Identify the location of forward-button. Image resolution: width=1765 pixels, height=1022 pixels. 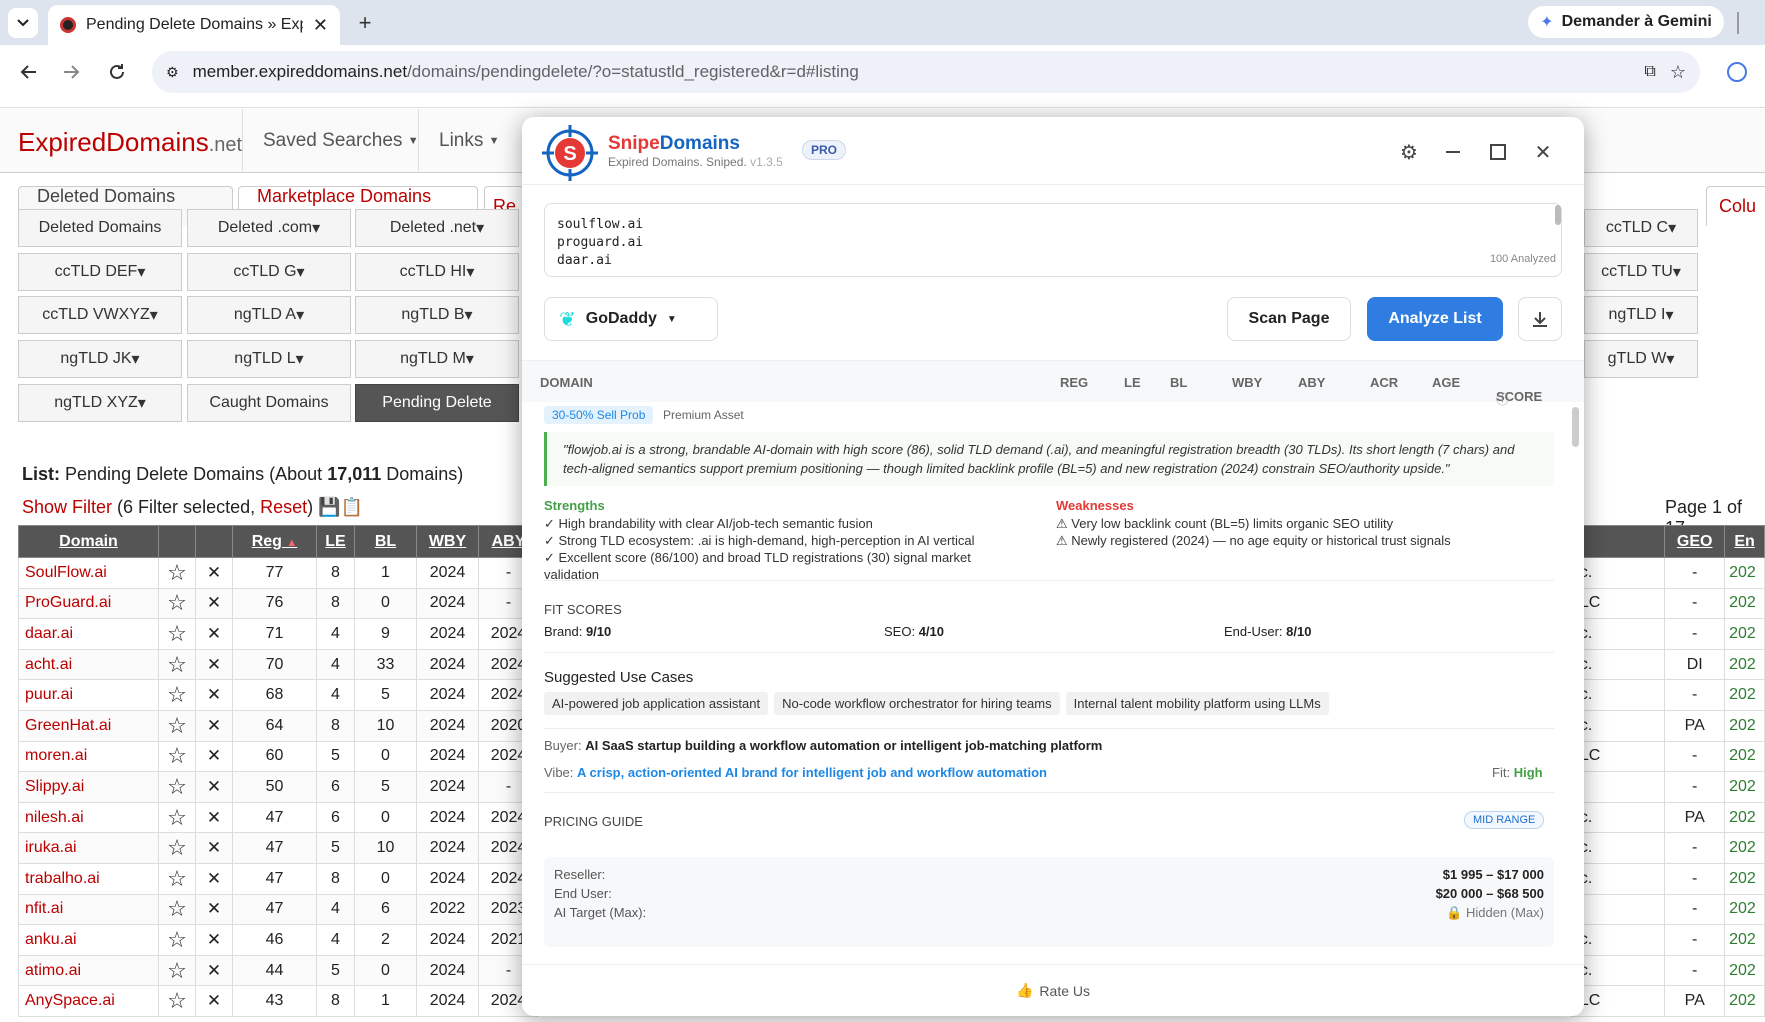
(71, 72).